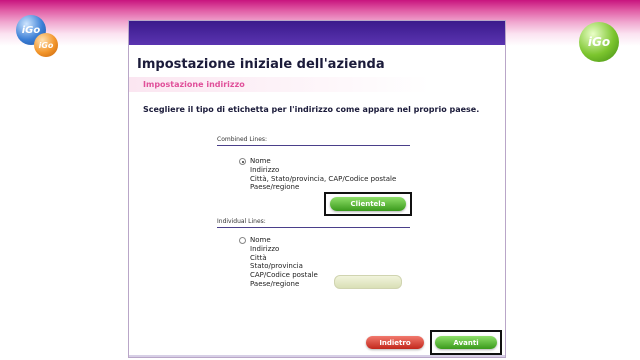 The height and width of the screenshot is (360, 640). What do you see at coordinates (284, 275) in the screenshot?
I see `address-line: CAP/Codice postale` at bounding box center [284, 275].